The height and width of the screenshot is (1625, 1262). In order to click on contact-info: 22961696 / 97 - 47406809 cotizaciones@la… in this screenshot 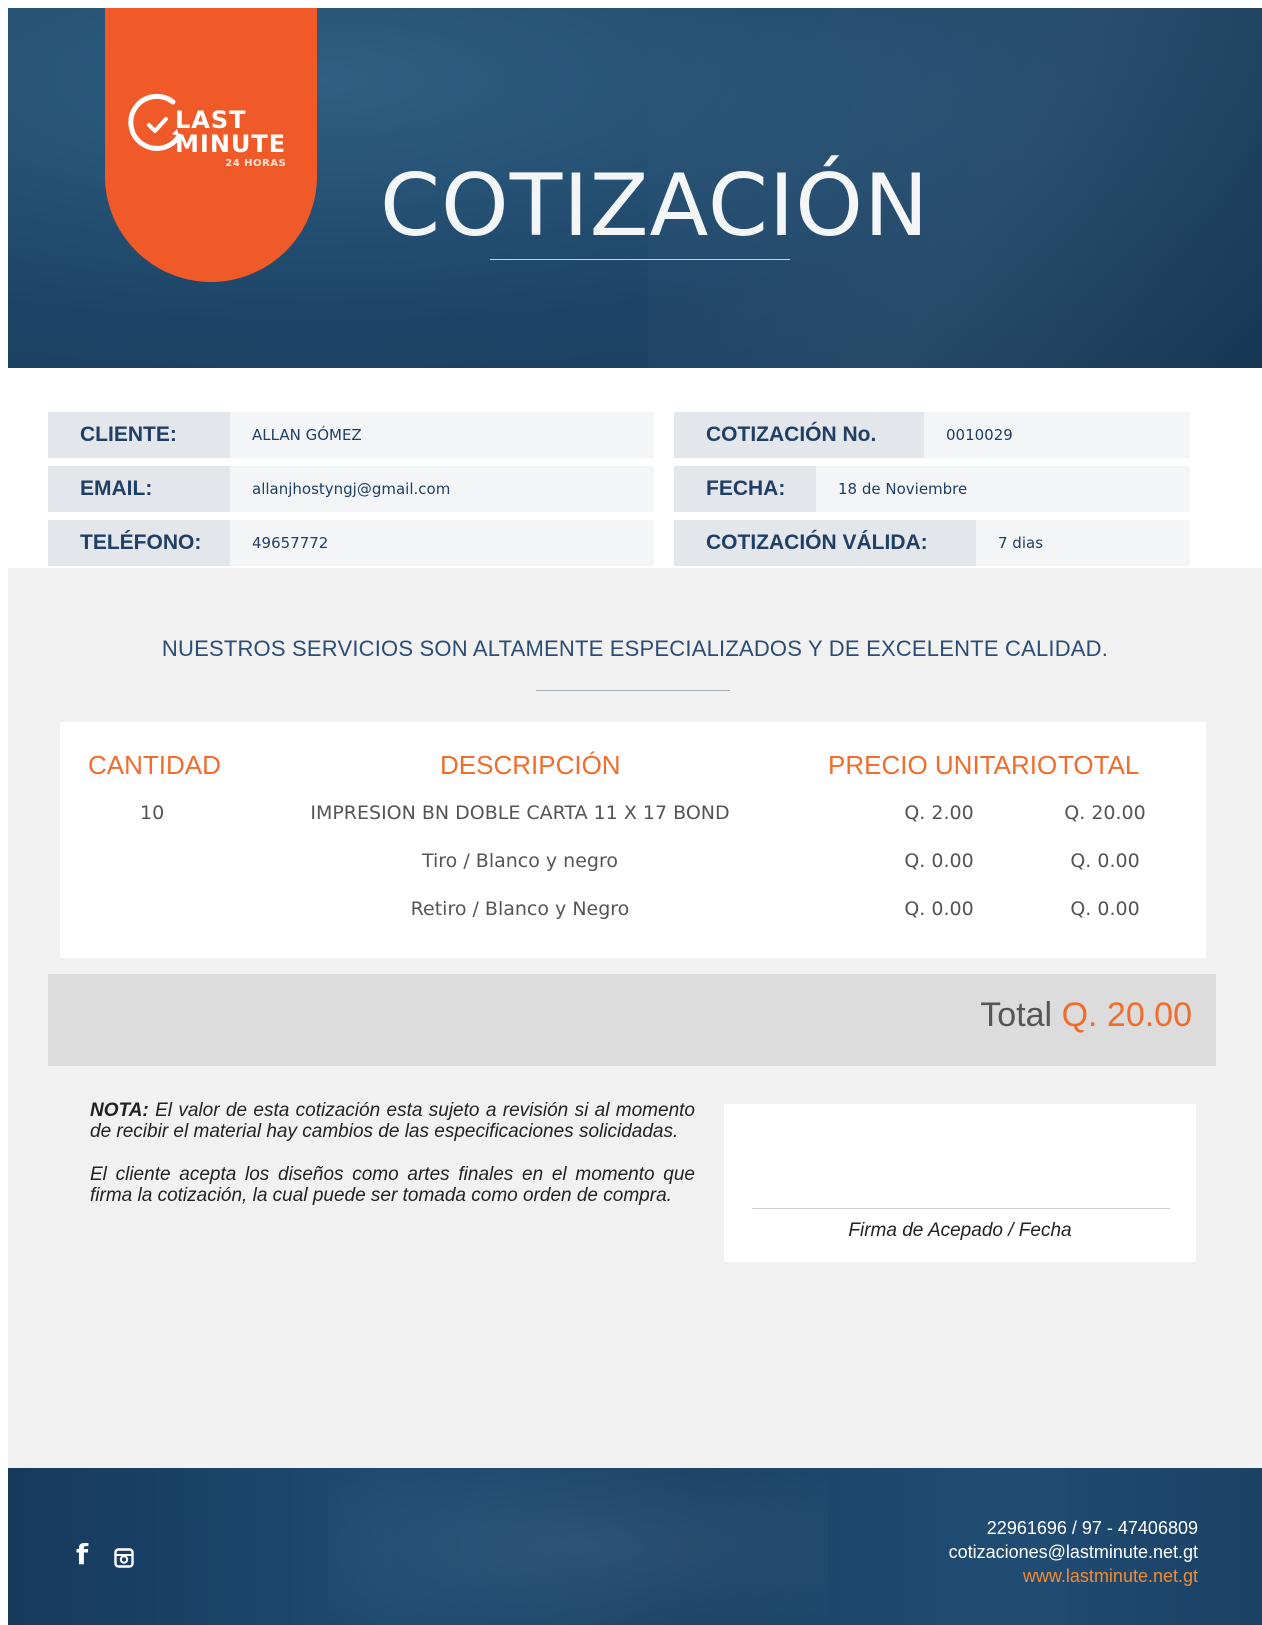, I will do `click(1073, 1552)`.